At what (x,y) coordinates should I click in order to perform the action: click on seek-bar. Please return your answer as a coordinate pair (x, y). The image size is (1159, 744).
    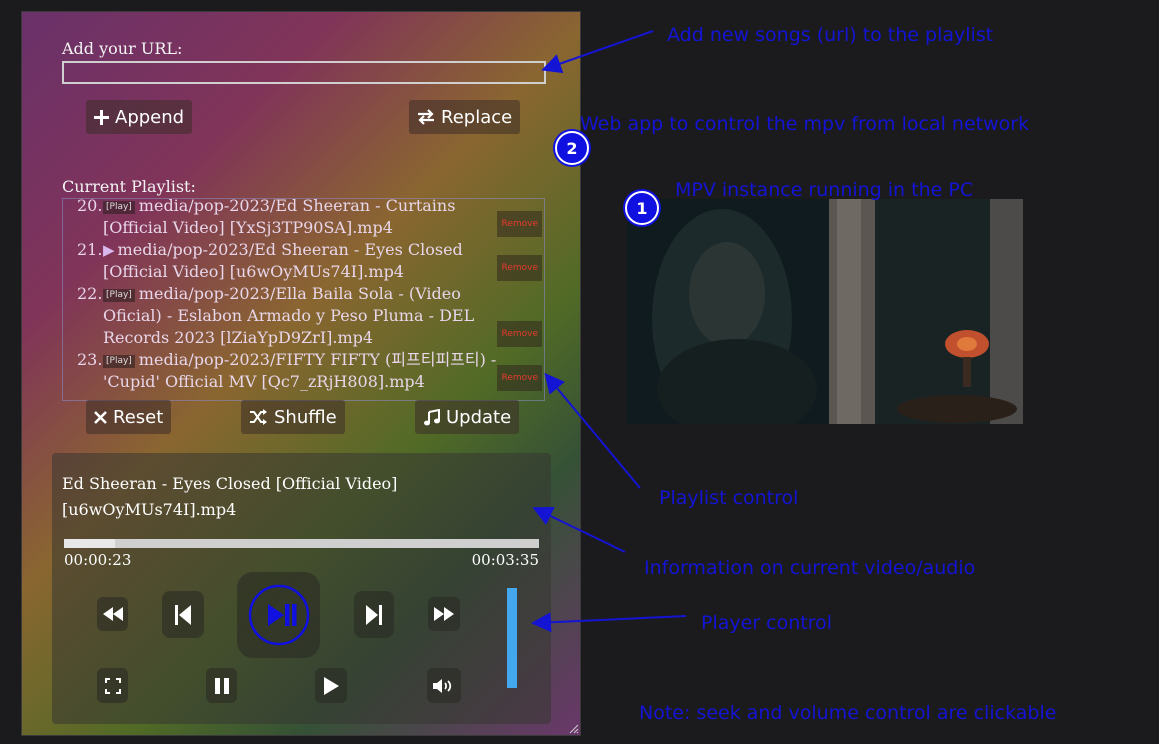
    Looking at the image, I should click on (301, 543).